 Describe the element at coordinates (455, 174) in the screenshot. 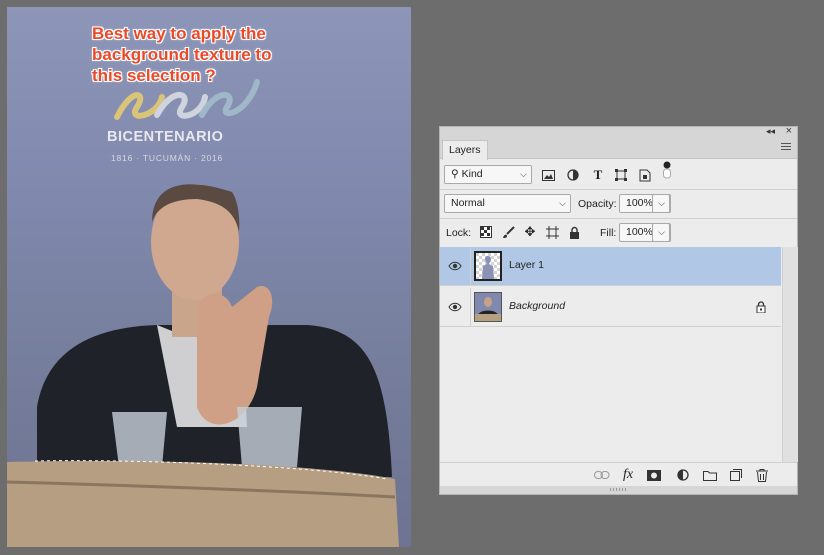

I see `search-icon: ⚲` at that location.